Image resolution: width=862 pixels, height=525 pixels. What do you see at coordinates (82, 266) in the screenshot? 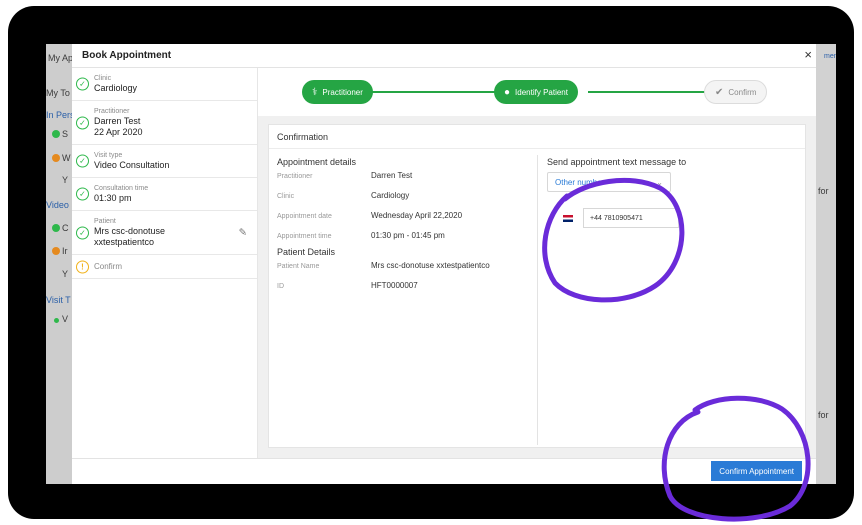
I see `warning-circle-icon: !` at bounding box center [82, 266].